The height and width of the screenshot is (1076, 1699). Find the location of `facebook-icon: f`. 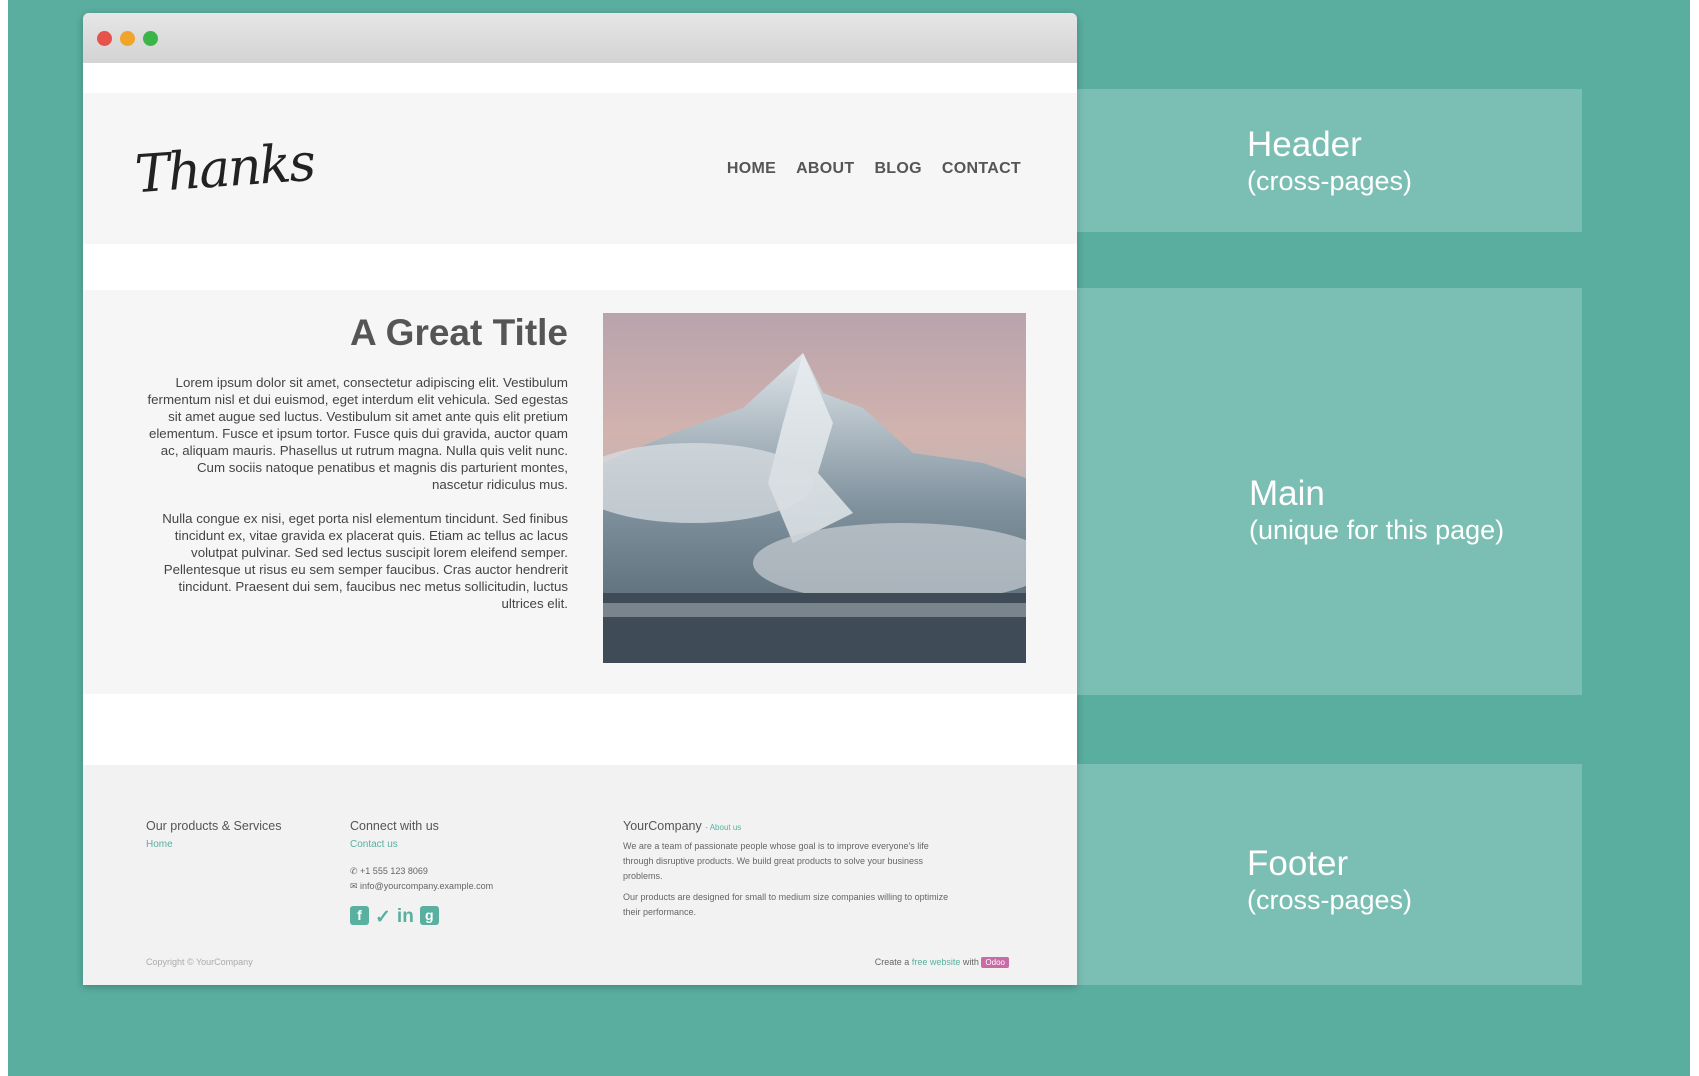

facebook-icon: f is located at coordinates (359, 915).